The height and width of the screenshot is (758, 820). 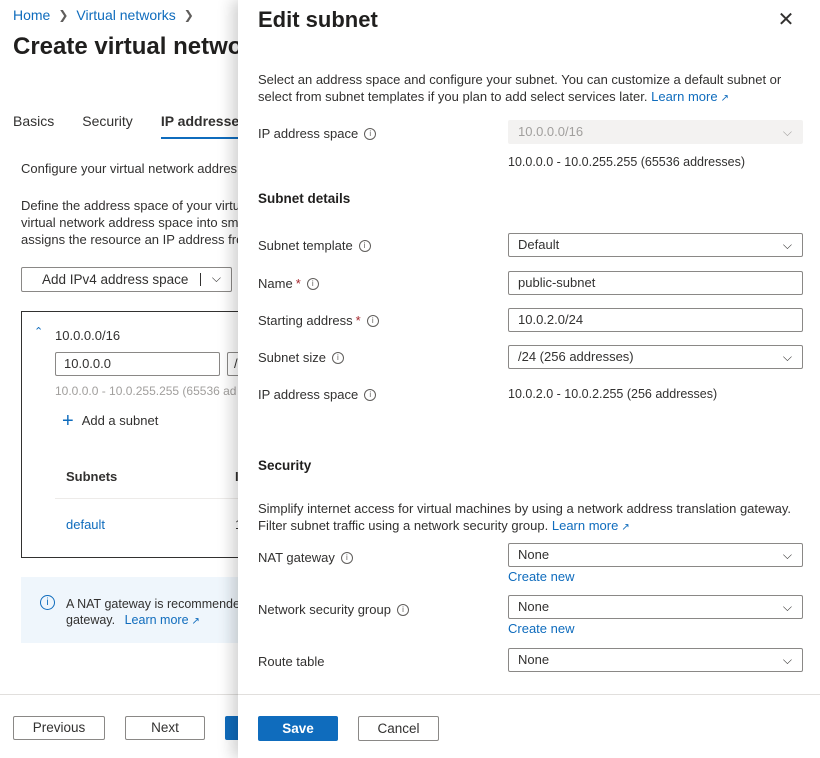 I want to click on starting-address-label: Starting address * i, so click(x=318, y=320).